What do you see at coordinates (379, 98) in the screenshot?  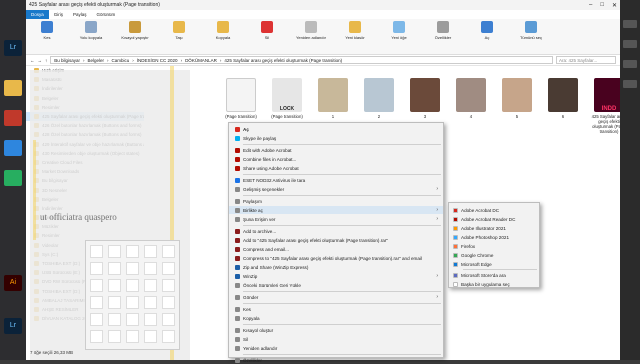 I see `file-item: 2` at bounding box center [379, 98].